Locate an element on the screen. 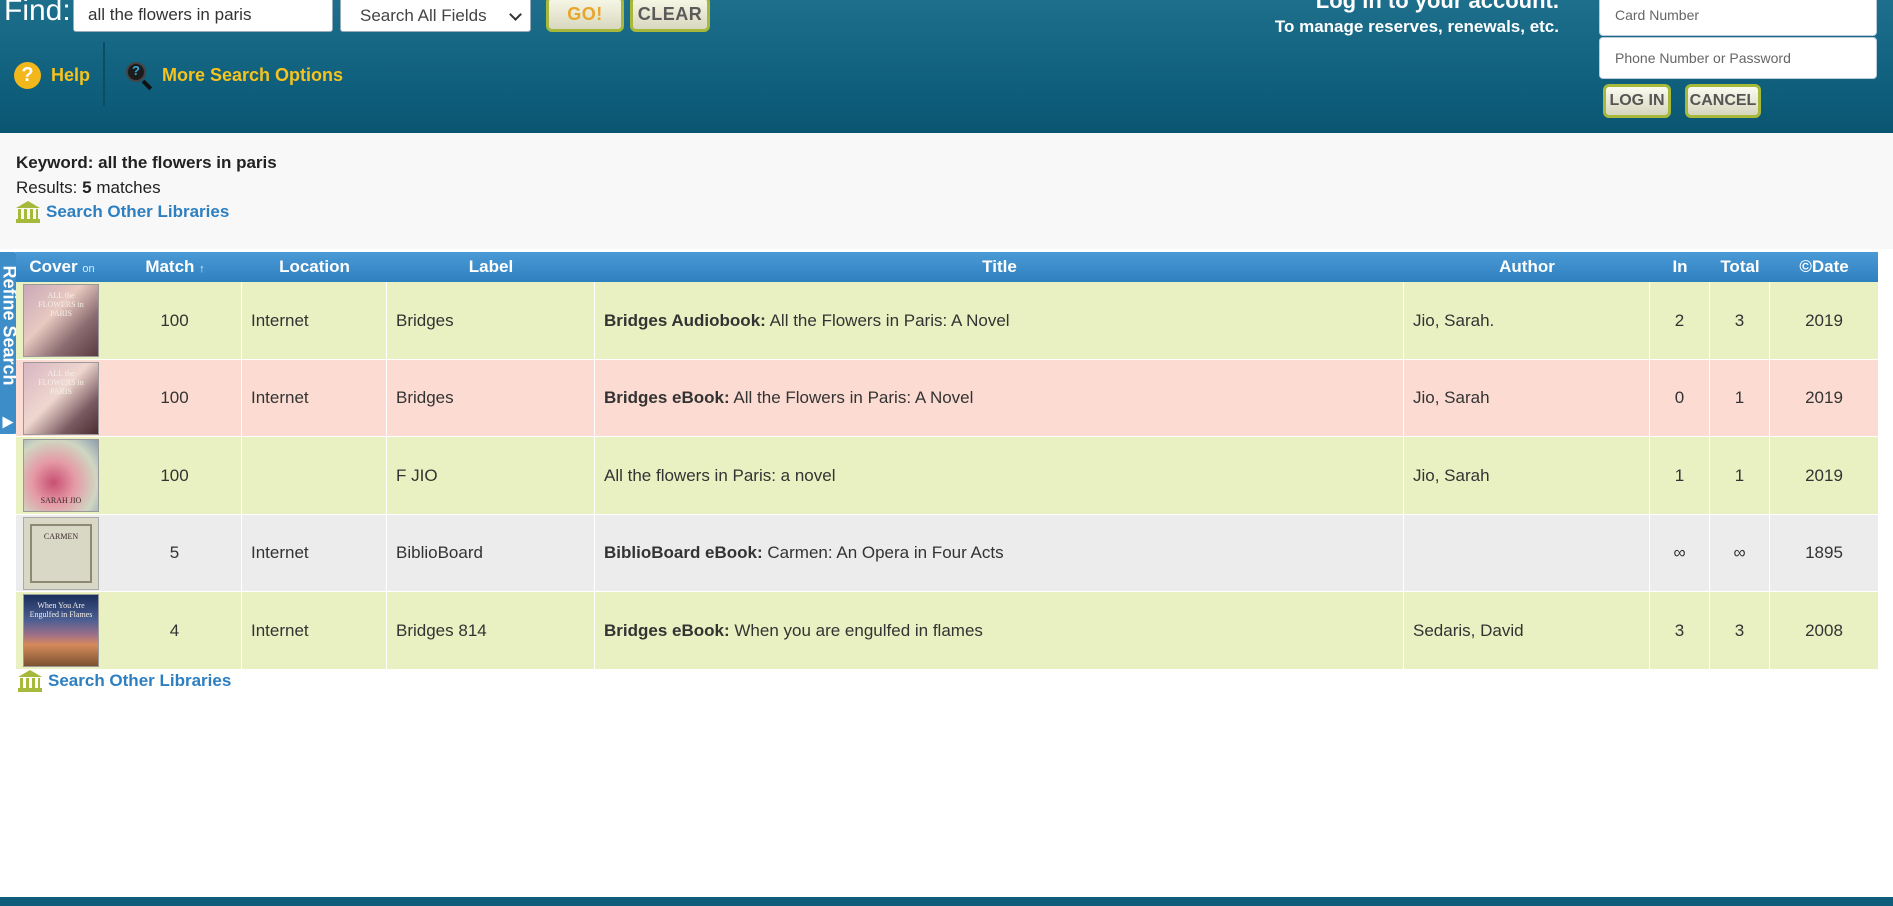 This screenshot has width=1893, height=906. in-cell: 1 is located at coordinates (1680, 476).